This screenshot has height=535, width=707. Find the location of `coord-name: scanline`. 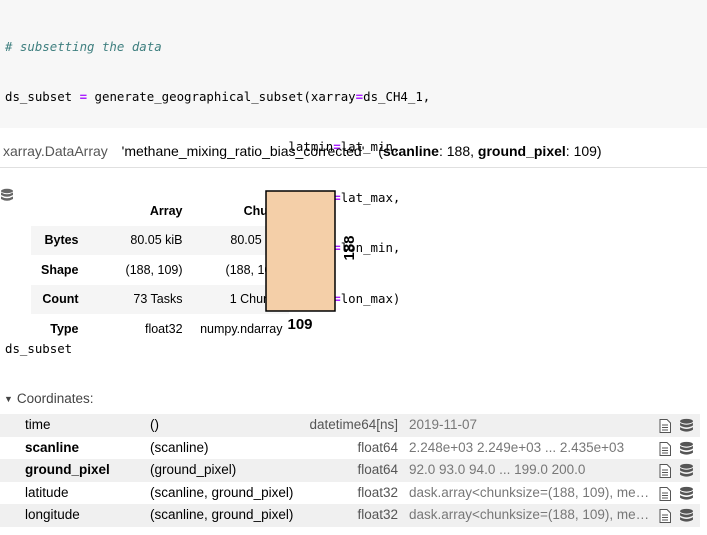

coord-name: scanline is located at coordinates (52, 447).